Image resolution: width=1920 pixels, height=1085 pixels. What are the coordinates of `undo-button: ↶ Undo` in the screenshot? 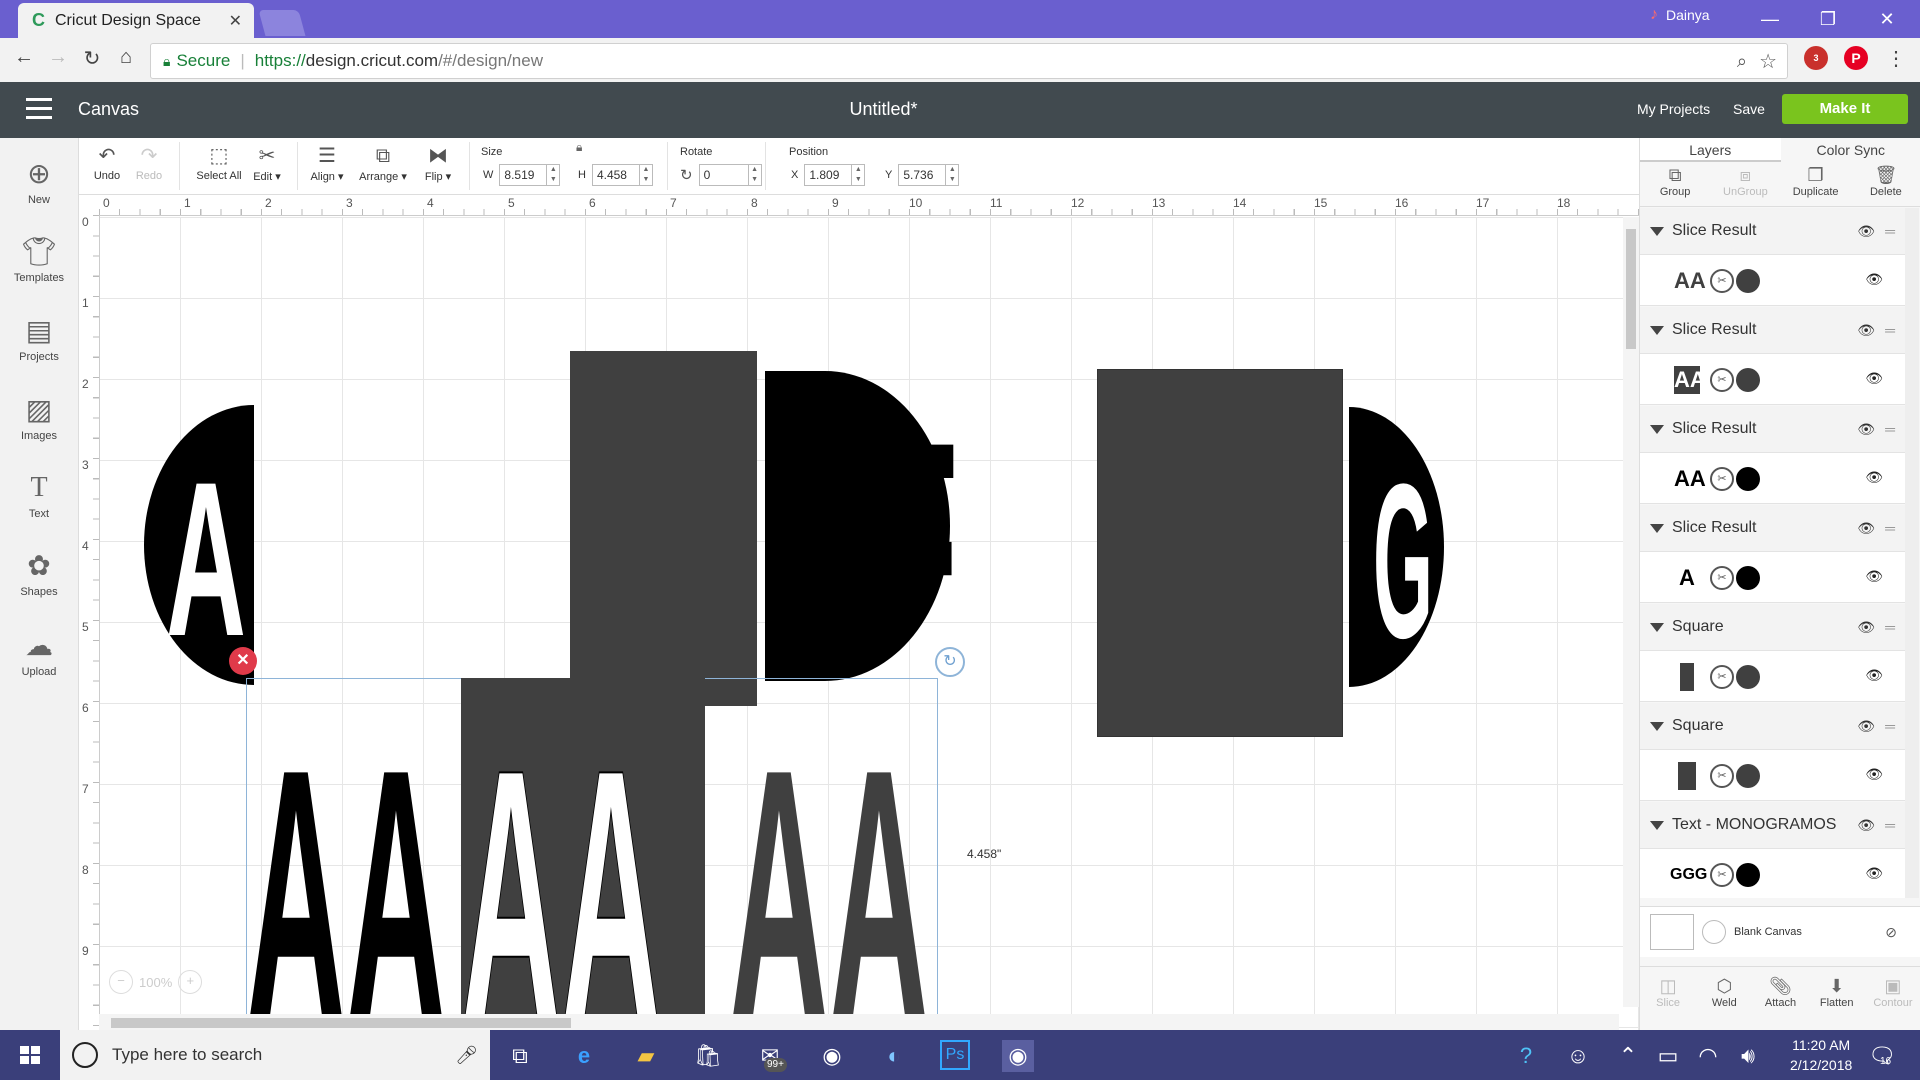 It's located at (107, 163).